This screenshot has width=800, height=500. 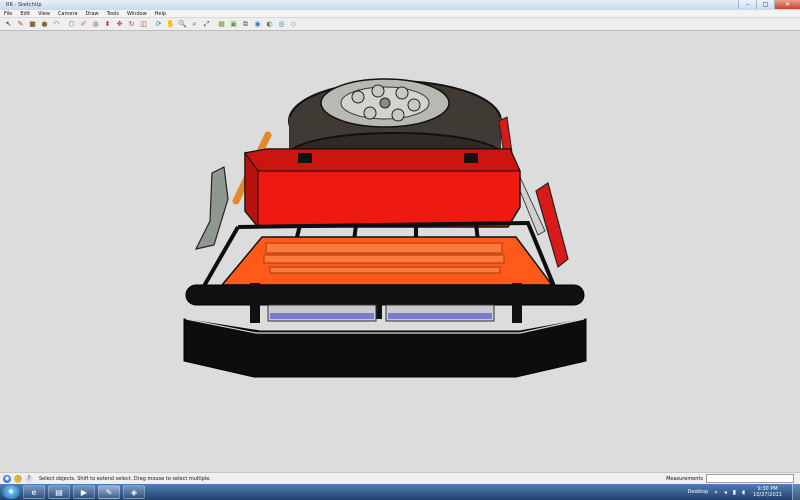 What do you see at coordinates (730, 492) in the screenshot?
I see `tray-icons: » ◂ ▮ ◖` at bounding box center [730, 492].